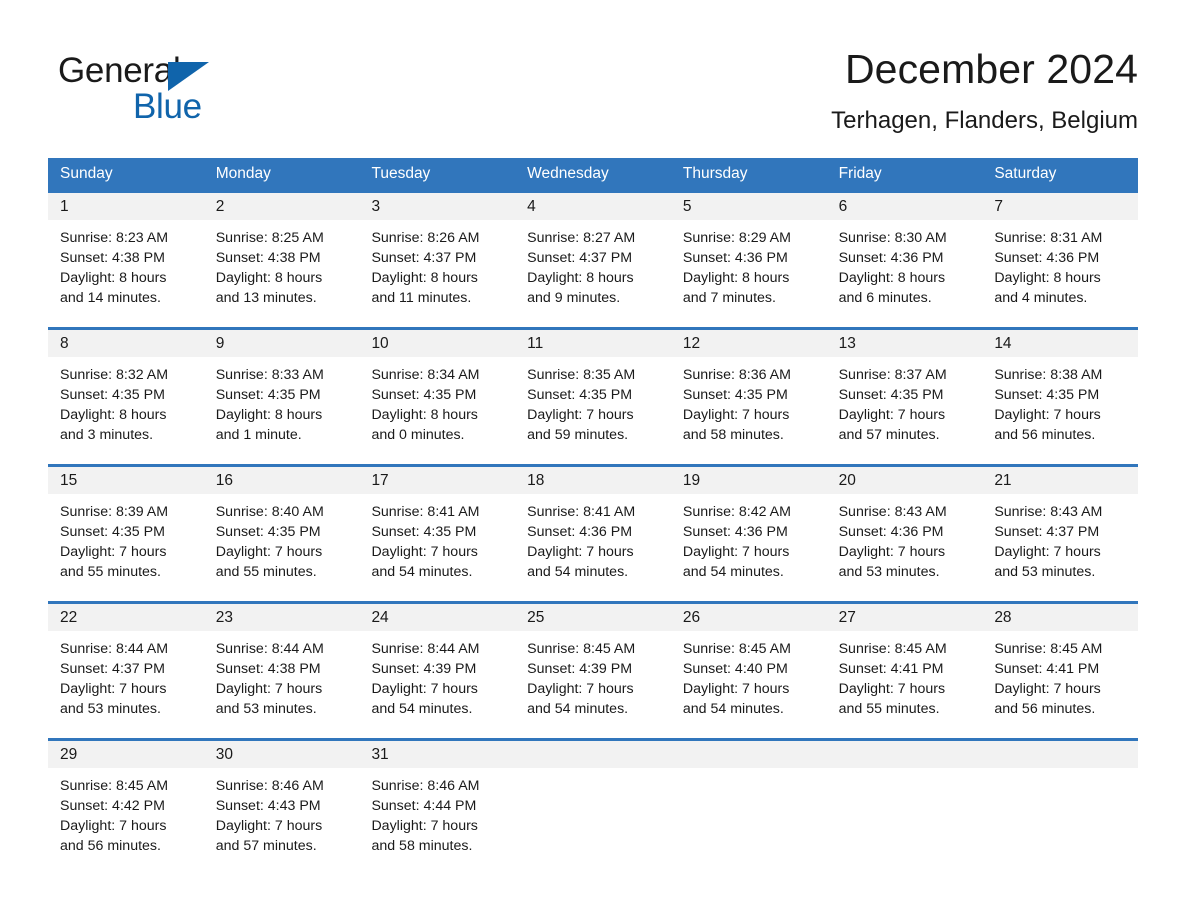  What do you see at coordinates (1060, 617) in the screenshot?
I see `day-number: 28` at bounding box center [1060, 617].